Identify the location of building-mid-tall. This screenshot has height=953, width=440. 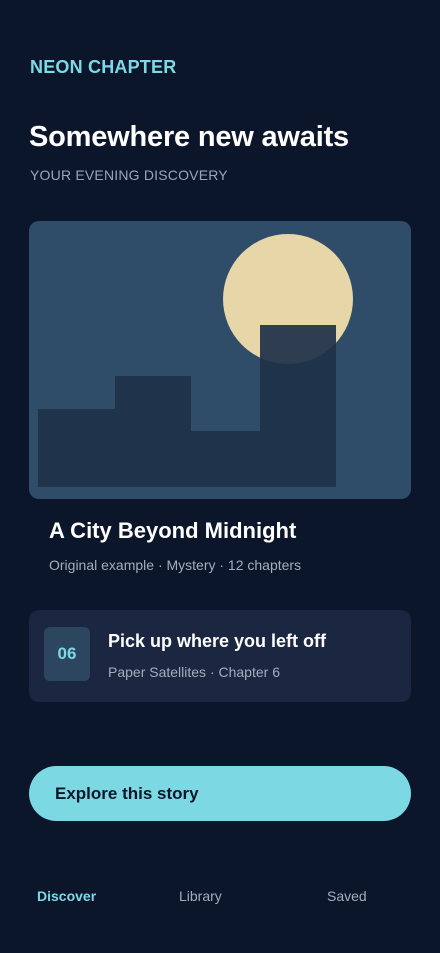
(153, 431).